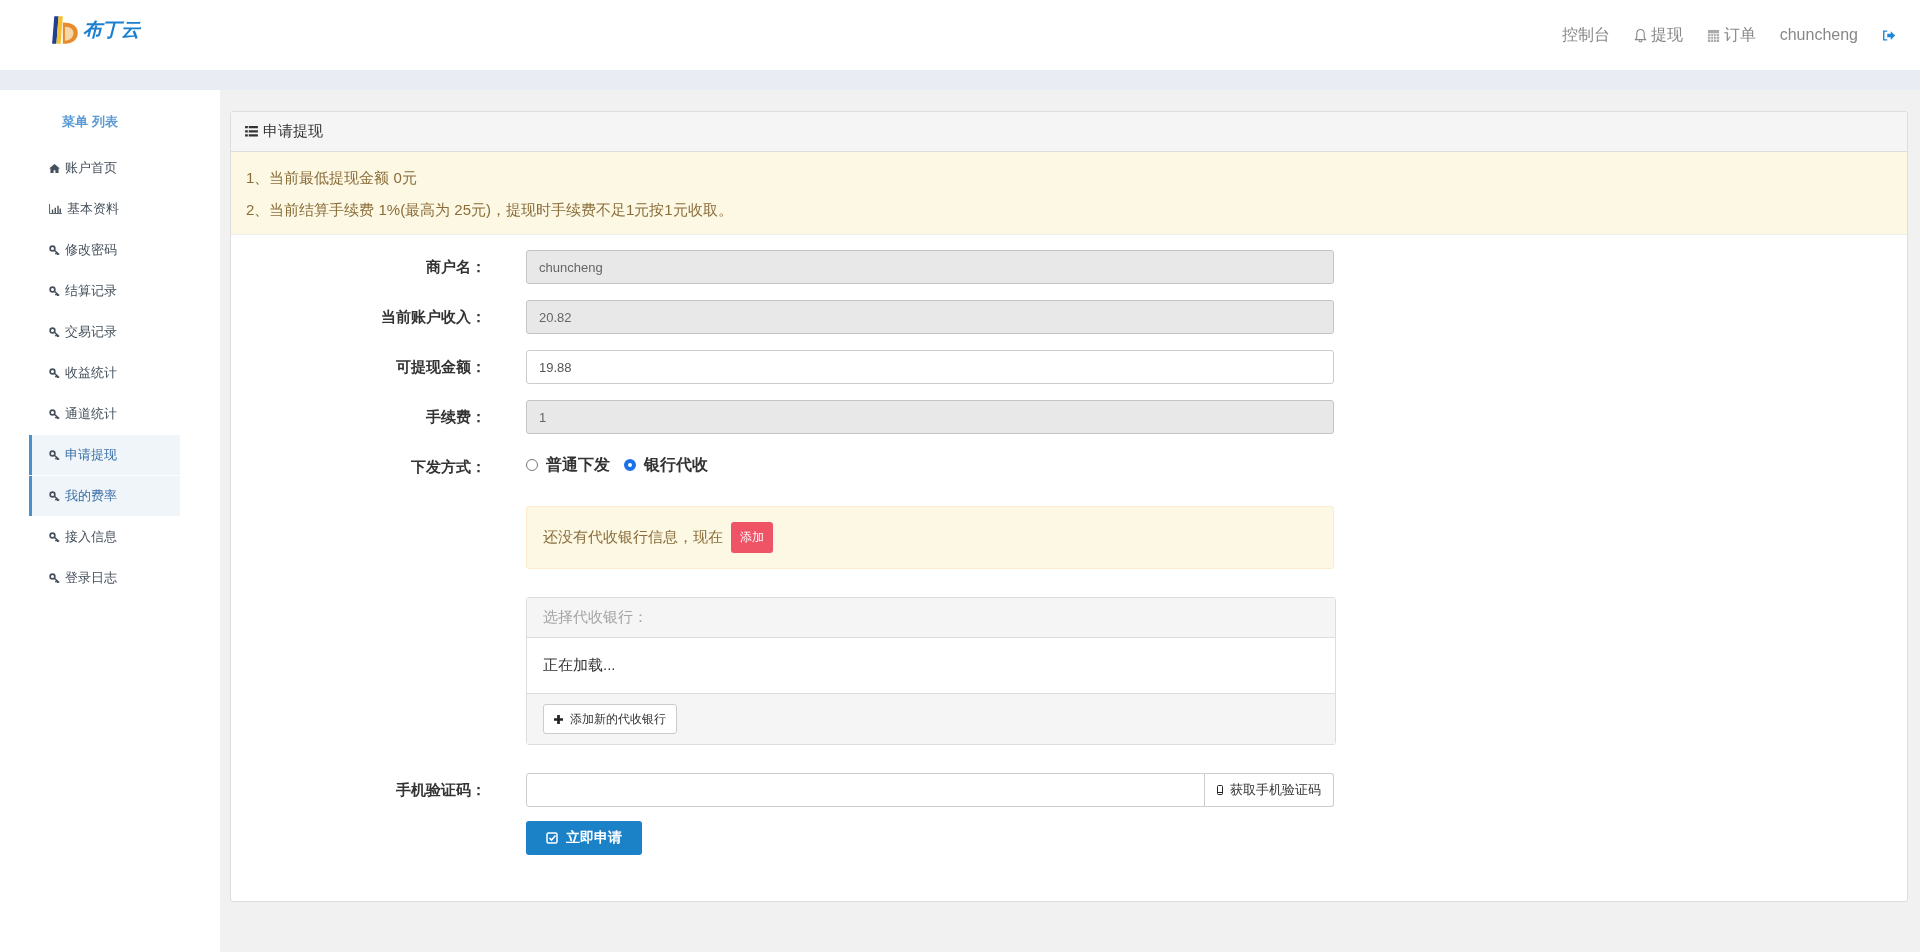 The image size is (1920, 952). What do you see at coordinates (251, 131) in the screenshot?
I see `list-icon` at bounding box center [251, 131].